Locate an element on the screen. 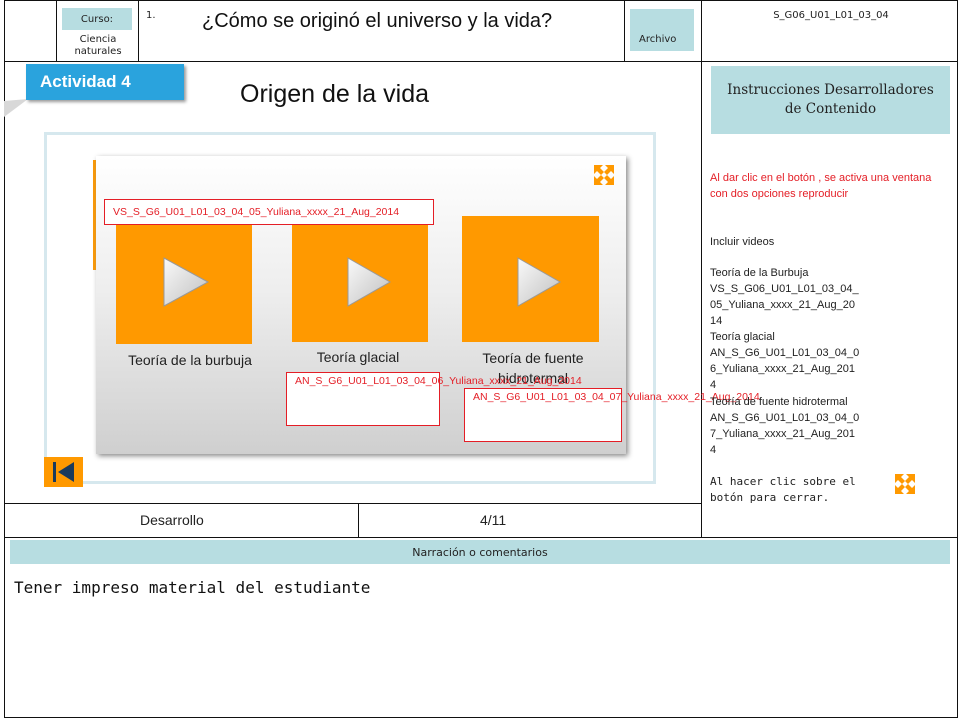 The height and width of the screenshot is (720, 960). header-bottom-line is located at coordinates (481, 61).